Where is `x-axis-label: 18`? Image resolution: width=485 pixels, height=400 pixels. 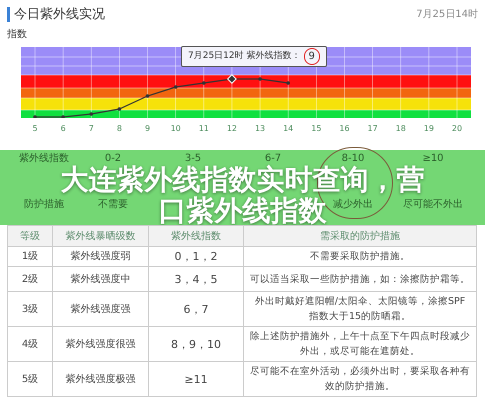
x-axis-label: 18 is located at coordinates (401, 129).